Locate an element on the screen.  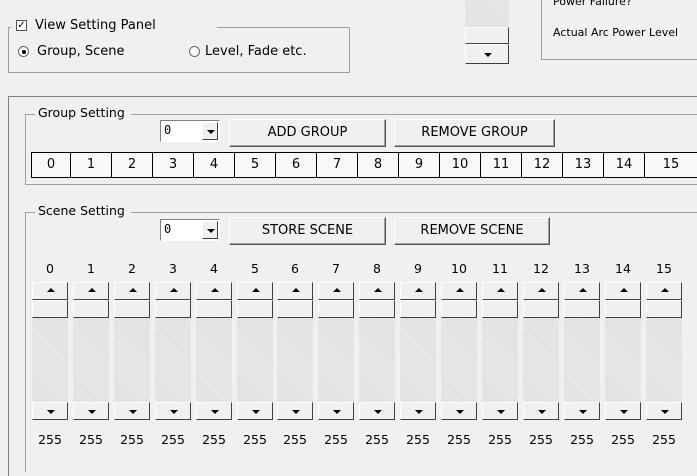
group-cell: 12 is located at coordinates (542, 165).